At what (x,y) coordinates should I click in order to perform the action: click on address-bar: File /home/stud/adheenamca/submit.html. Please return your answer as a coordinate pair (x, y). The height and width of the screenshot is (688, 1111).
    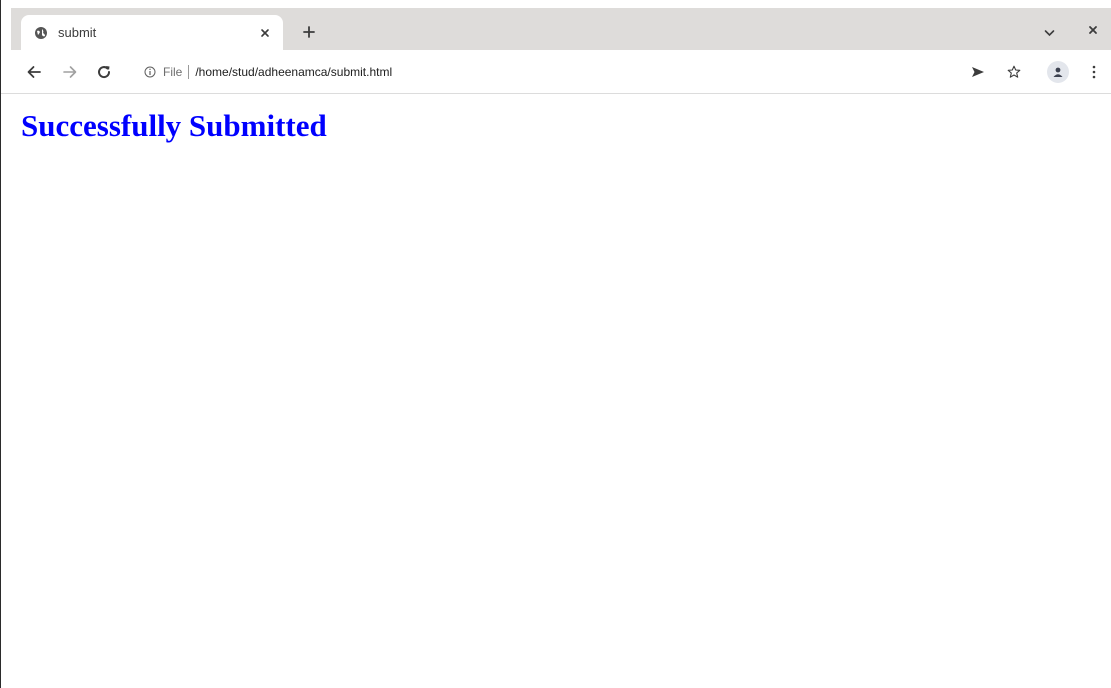
    Looking at the image, I should click on (587, 72).